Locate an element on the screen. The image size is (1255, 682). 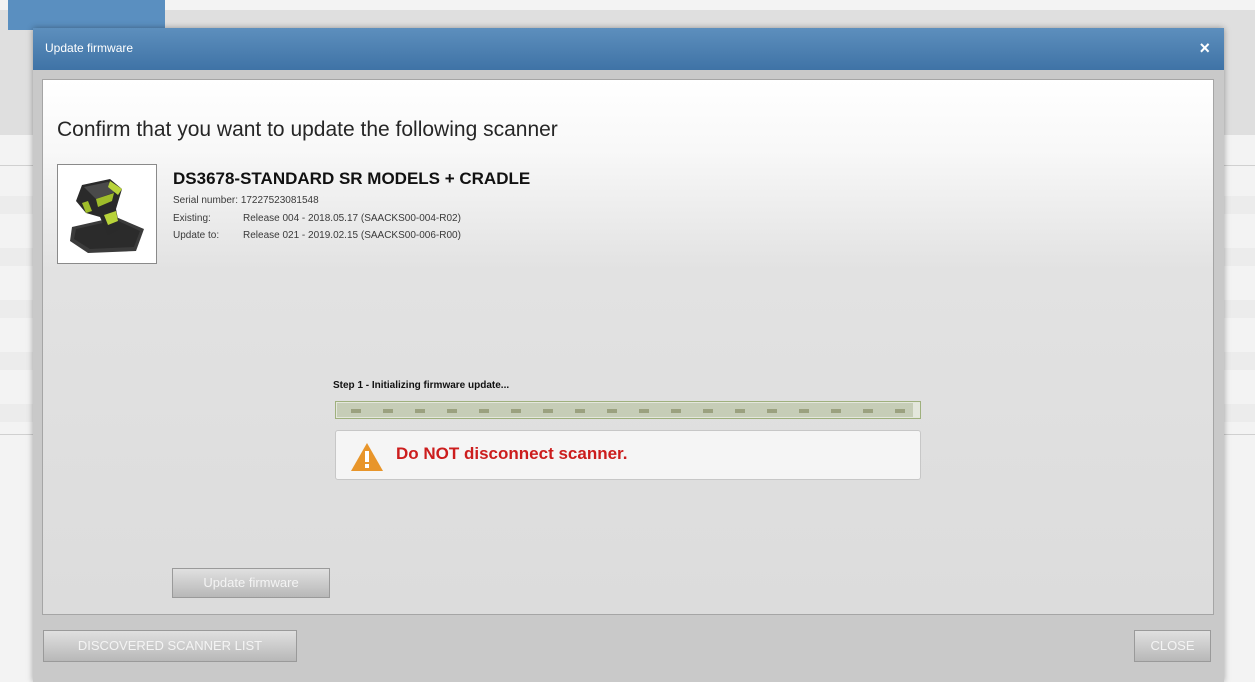
dialog-titlebar: Update firmware × is located at coordinates (628, 49).